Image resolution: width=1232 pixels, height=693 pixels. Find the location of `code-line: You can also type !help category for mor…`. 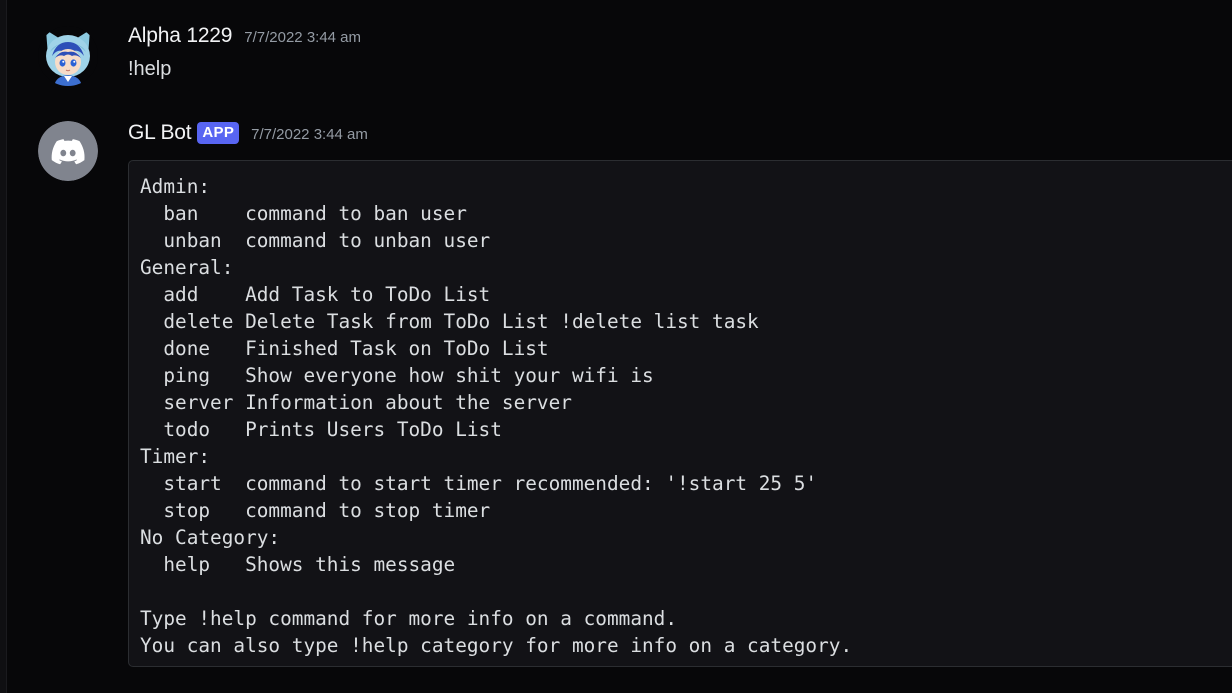

code-line: You can also type !help category for mor… is located at coordinates (496, 645).